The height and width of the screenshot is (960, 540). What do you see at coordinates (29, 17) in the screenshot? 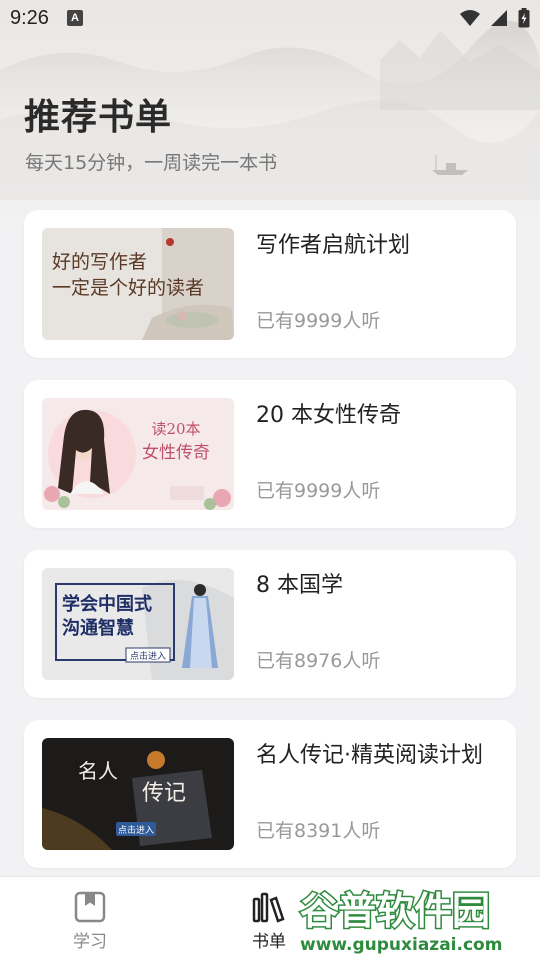
I see `status-time: 9:26` at bounding box center [29, 17].